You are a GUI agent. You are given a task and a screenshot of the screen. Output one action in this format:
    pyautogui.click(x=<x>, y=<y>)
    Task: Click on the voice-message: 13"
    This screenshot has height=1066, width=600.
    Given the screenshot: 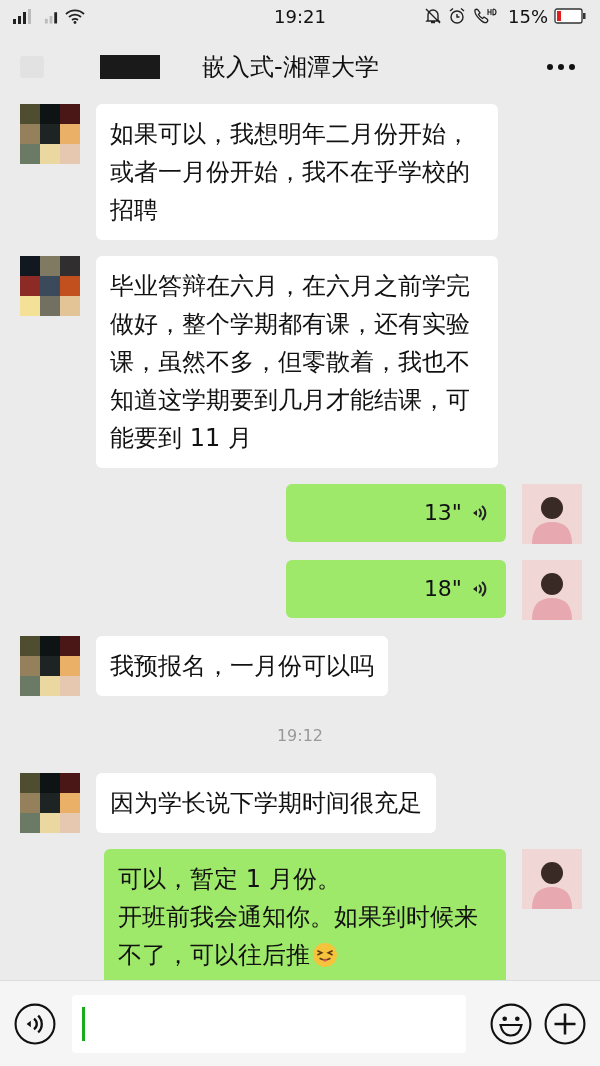 What is the action you would take?
    pyautogui.click(x=396, y=513)
    